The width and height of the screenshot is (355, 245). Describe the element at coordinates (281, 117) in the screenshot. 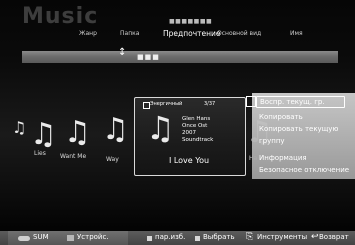

I see `menu-item-copy: Копировать` at that location.